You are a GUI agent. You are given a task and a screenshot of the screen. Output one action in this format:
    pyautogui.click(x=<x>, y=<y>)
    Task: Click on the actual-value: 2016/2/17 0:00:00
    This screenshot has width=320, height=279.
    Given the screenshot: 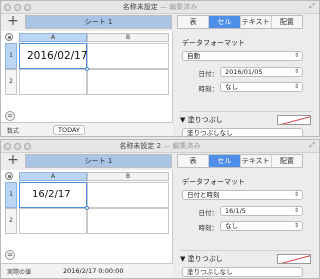 What is the action you would take?
    pyautogui.click(x=93, y=271)
    